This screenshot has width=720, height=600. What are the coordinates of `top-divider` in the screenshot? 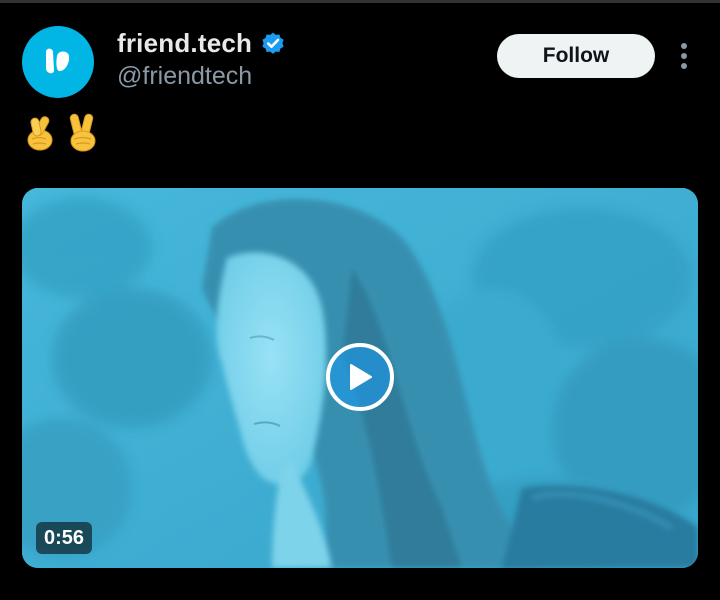 It's located at (360, 1).